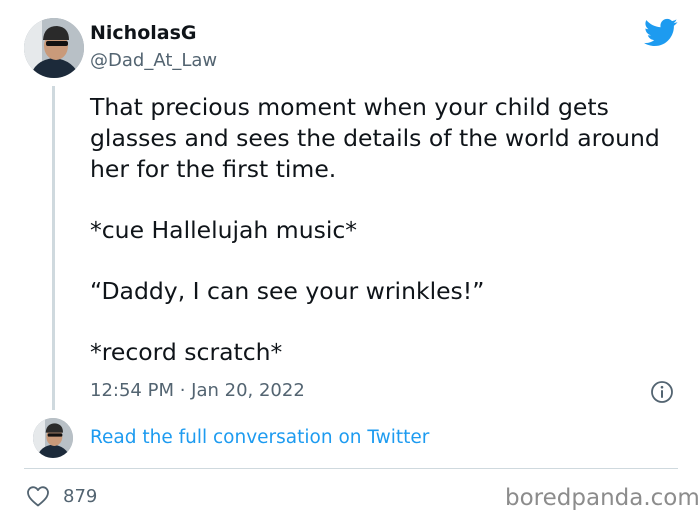  What do you see at coordinates (53, 248) in the screenshot?
I see `thread-connector-line` at bounding box center [53, 248].